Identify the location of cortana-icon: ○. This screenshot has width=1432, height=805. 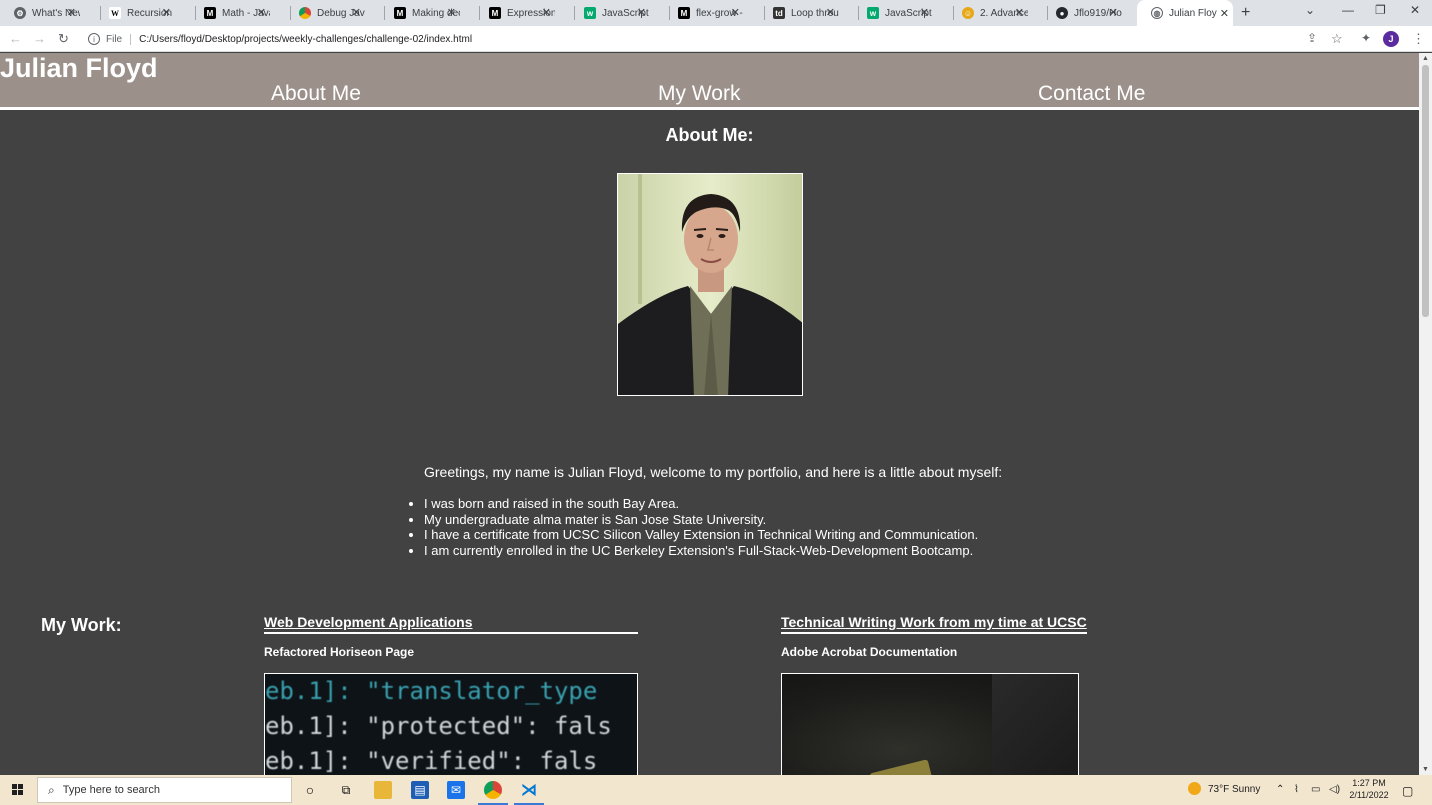
(310, 790).